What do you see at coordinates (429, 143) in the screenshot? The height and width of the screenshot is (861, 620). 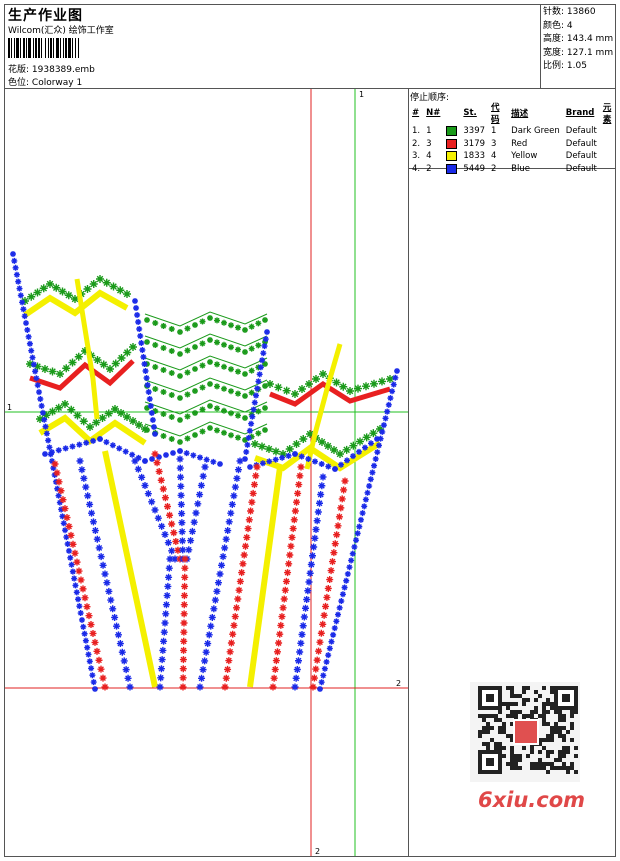 I see `row-needle: 3` at bounding box center [429, 143].